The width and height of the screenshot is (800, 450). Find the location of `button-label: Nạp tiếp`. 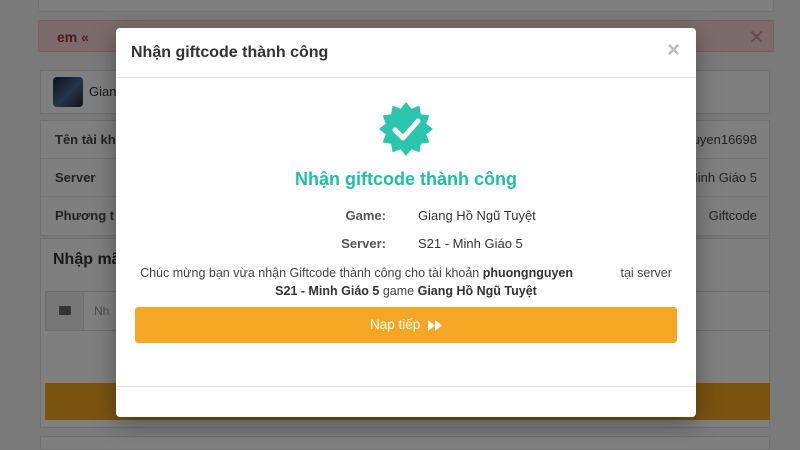

button-label: Nạp tiếp is located at coordinates (395, 324).